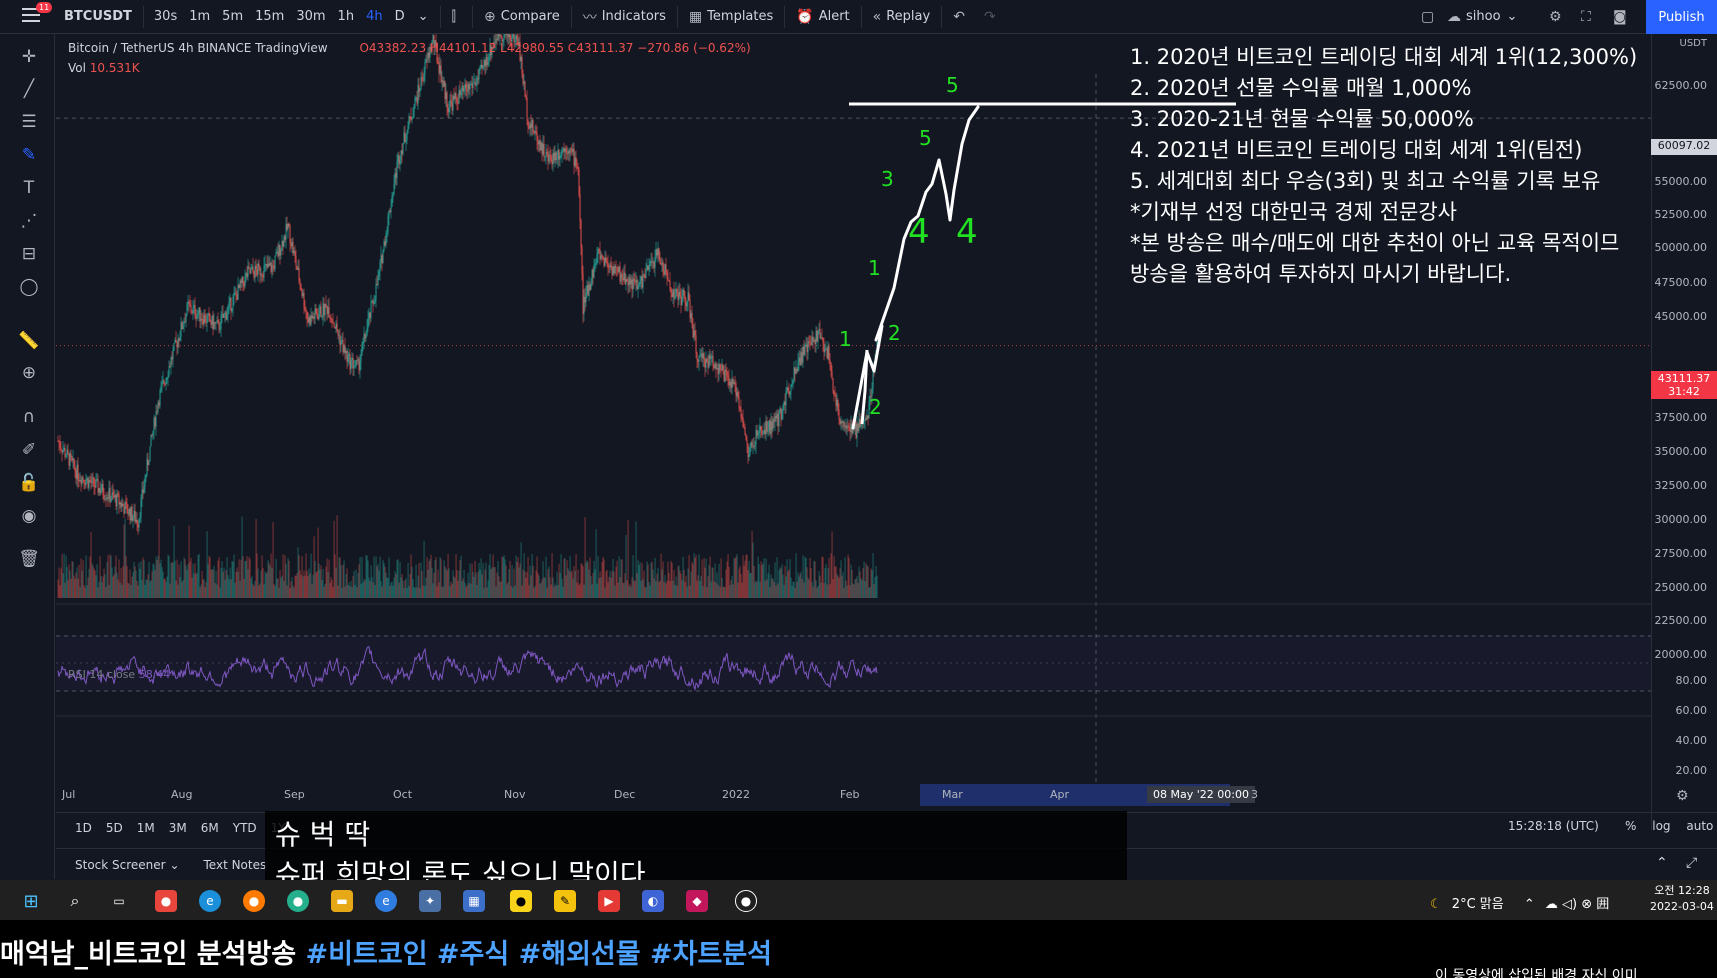 This screenshot has height=978, width=1717. What do you see at coordinates (29, 287) in the screenshot?
I see `circle-icon: ◯` at bounding box center [29, 287].